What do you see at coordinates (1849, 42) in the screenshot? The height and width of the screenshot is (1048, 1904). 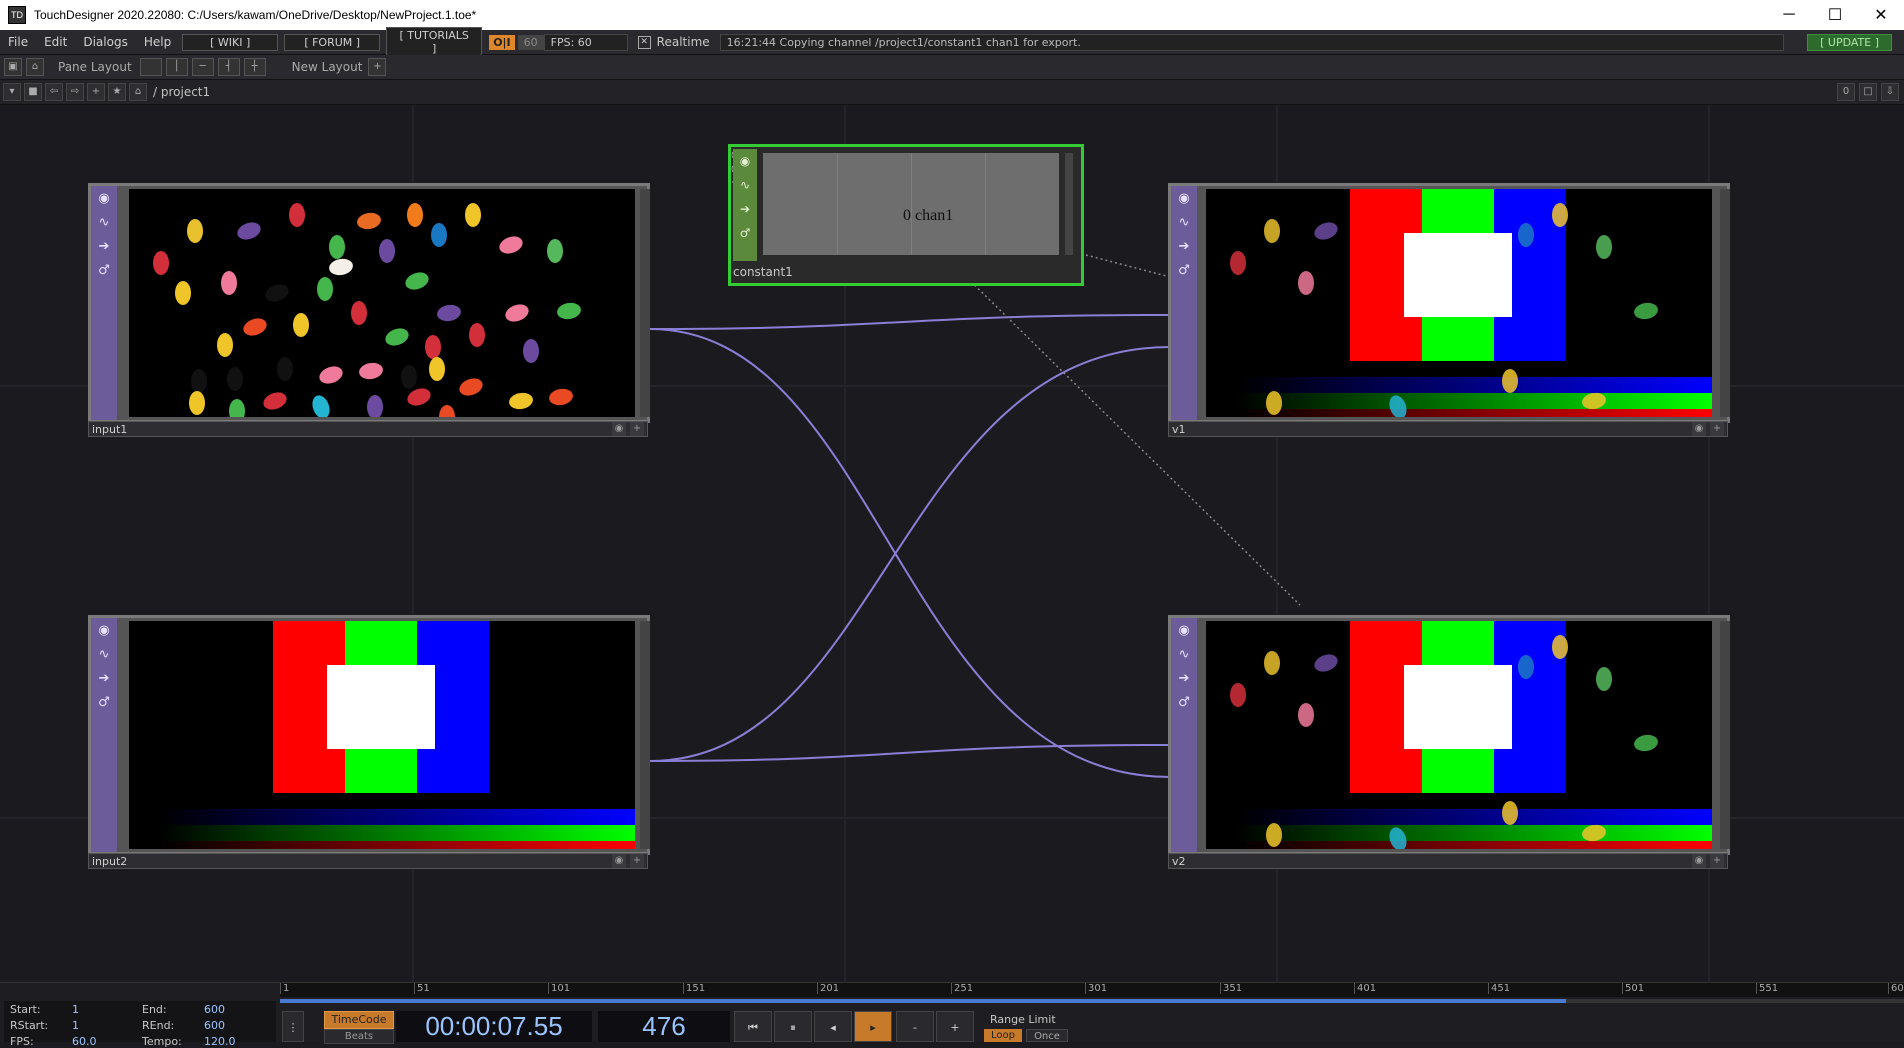 I see `update-button: [ UPDATE ]` at bounding box center [1849, 42].